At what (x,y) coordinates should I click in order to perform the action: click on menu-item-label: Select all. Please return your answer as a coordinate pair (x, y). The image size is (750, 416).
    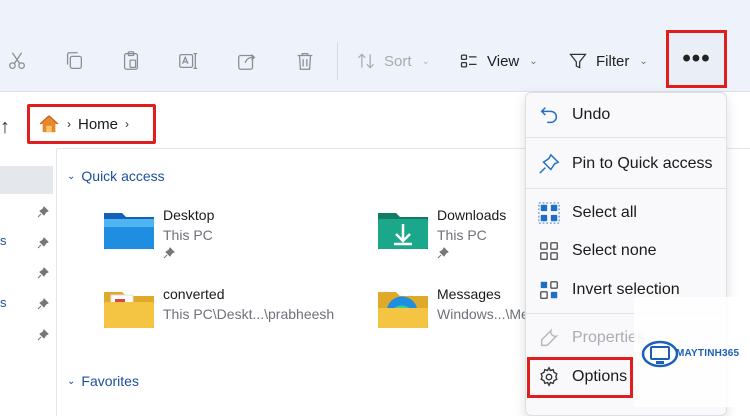
    Looking at the image, I should click on (604, 212).